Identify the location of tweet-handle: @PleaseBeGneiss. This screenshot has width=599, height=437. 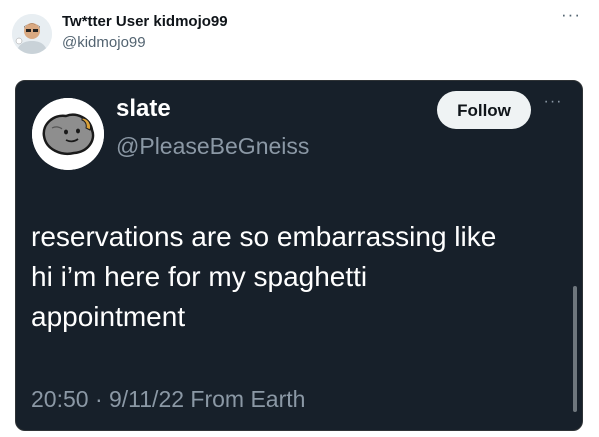
(212, 146).